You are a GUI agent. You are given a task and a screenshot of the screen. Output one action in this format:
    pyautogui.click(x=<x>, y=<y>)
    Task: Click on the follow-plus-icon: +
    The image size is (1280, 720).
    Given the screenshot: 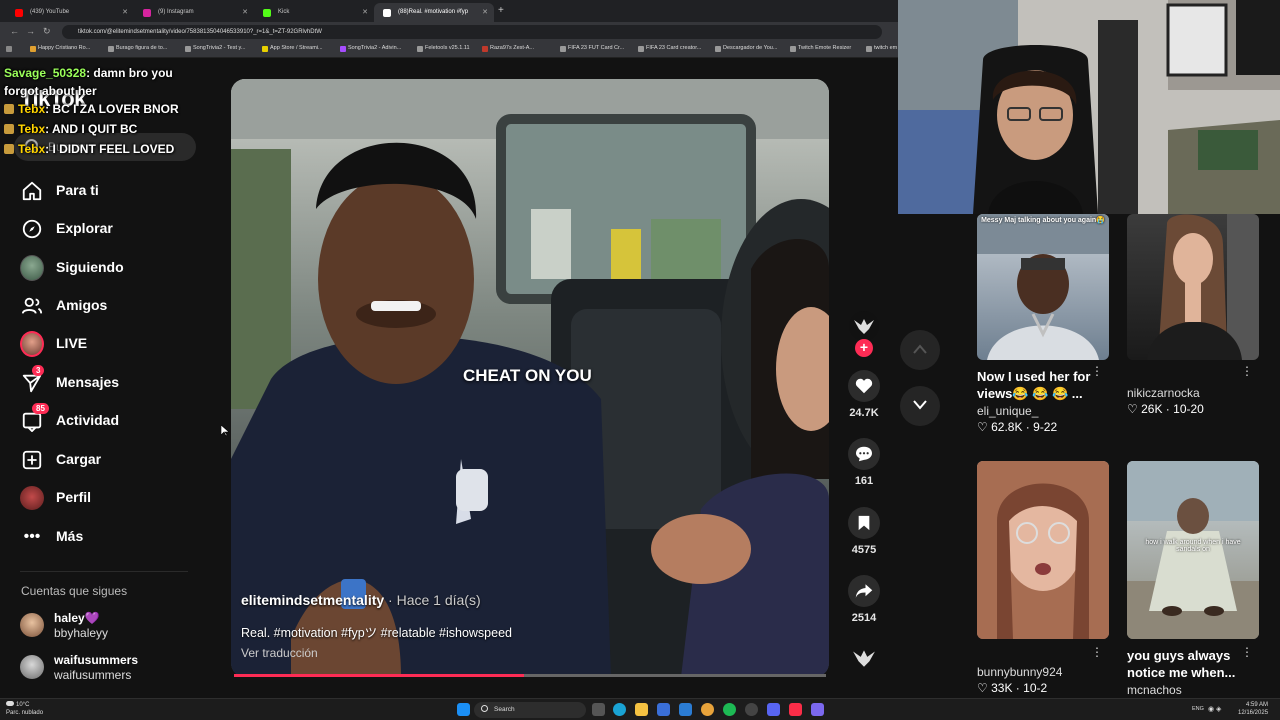 What is the action you would take?
    pyautogui.click(x=864, y=348)
    